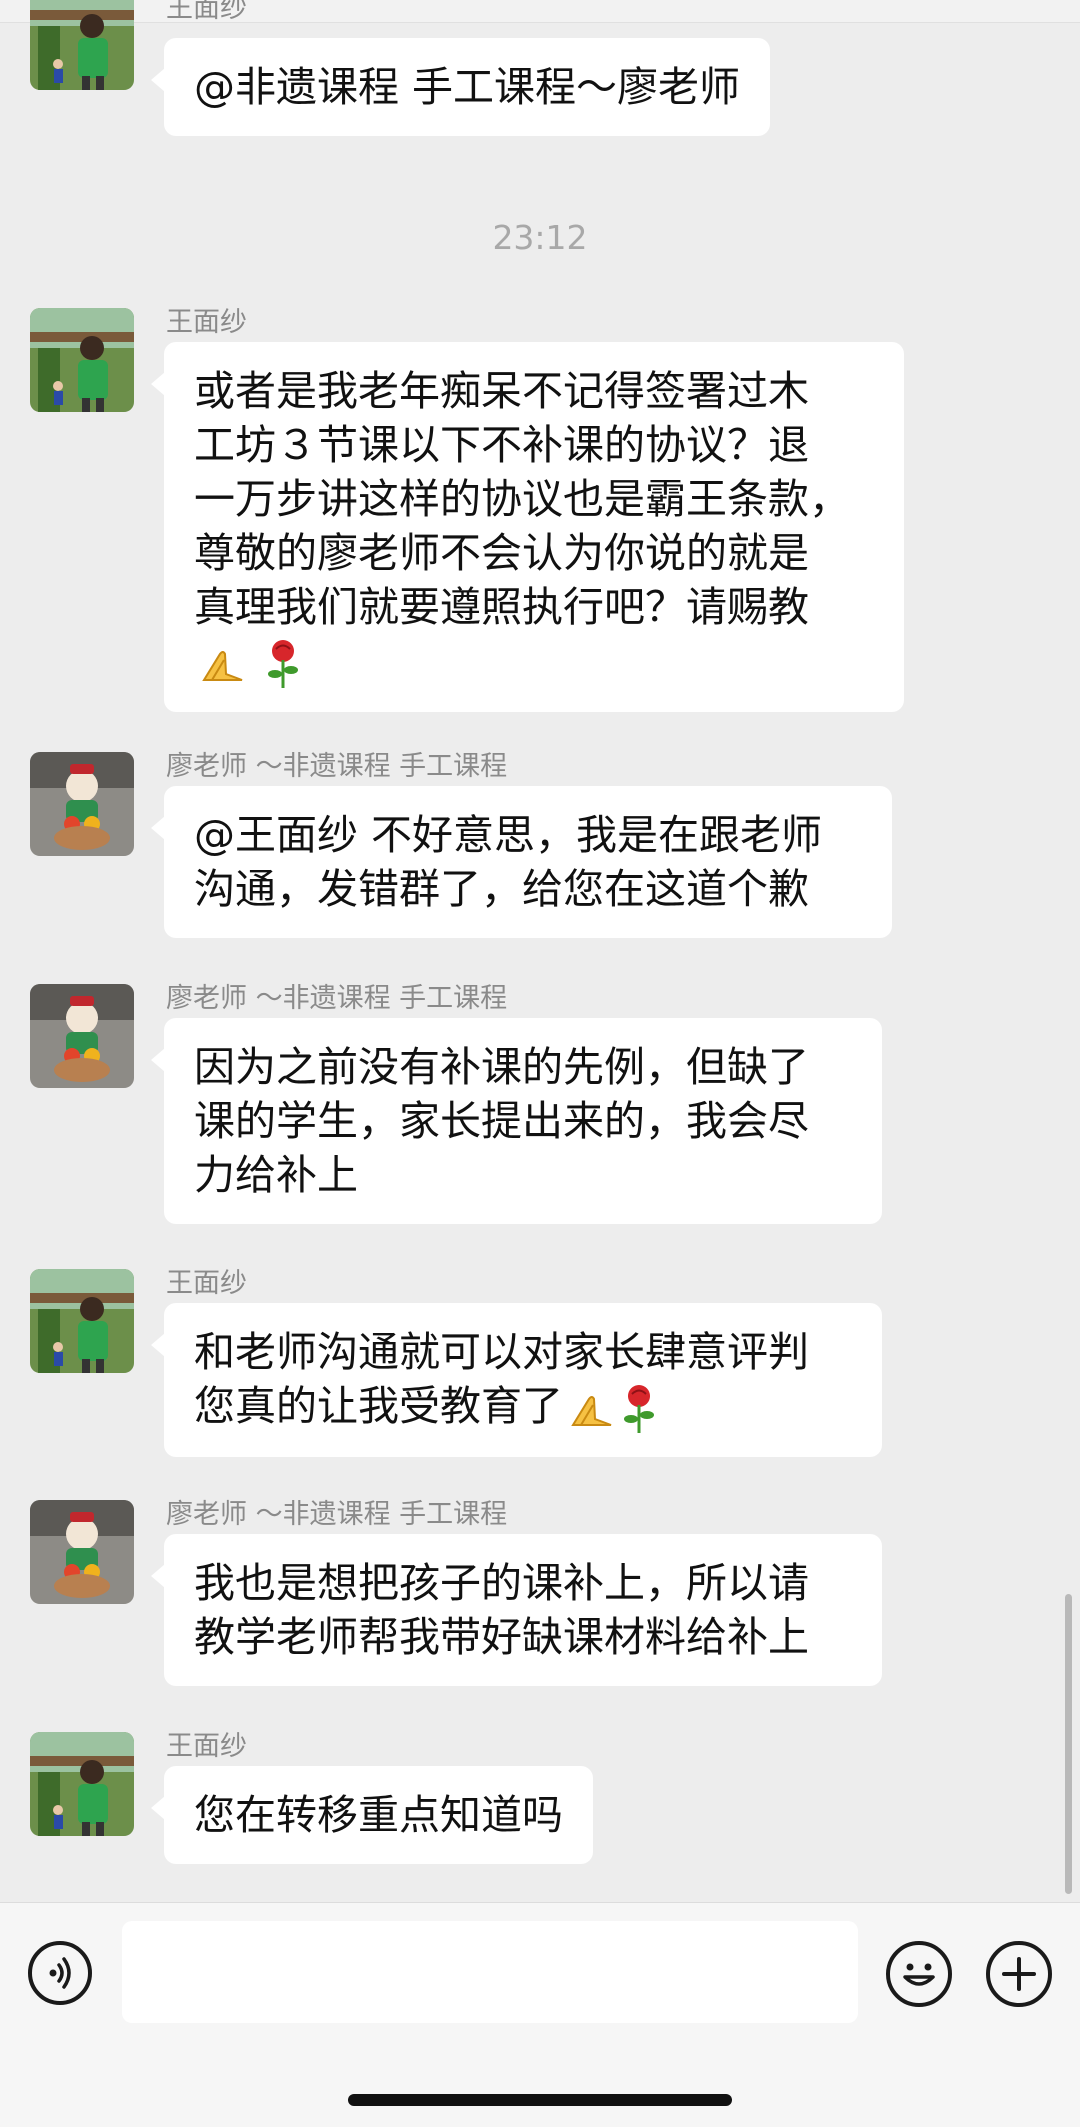 The width and height of the screenshot is (1080, 2127). I want to click on voice-button, so click(60, 1973).